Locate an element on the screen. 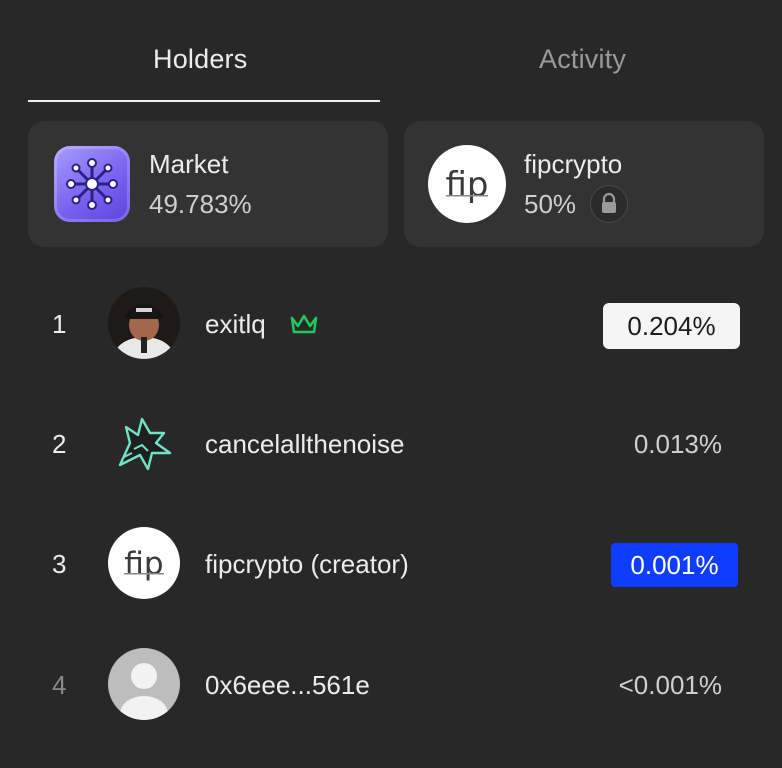  holder-percent: 0.204% is located at coordinates (671, 326).